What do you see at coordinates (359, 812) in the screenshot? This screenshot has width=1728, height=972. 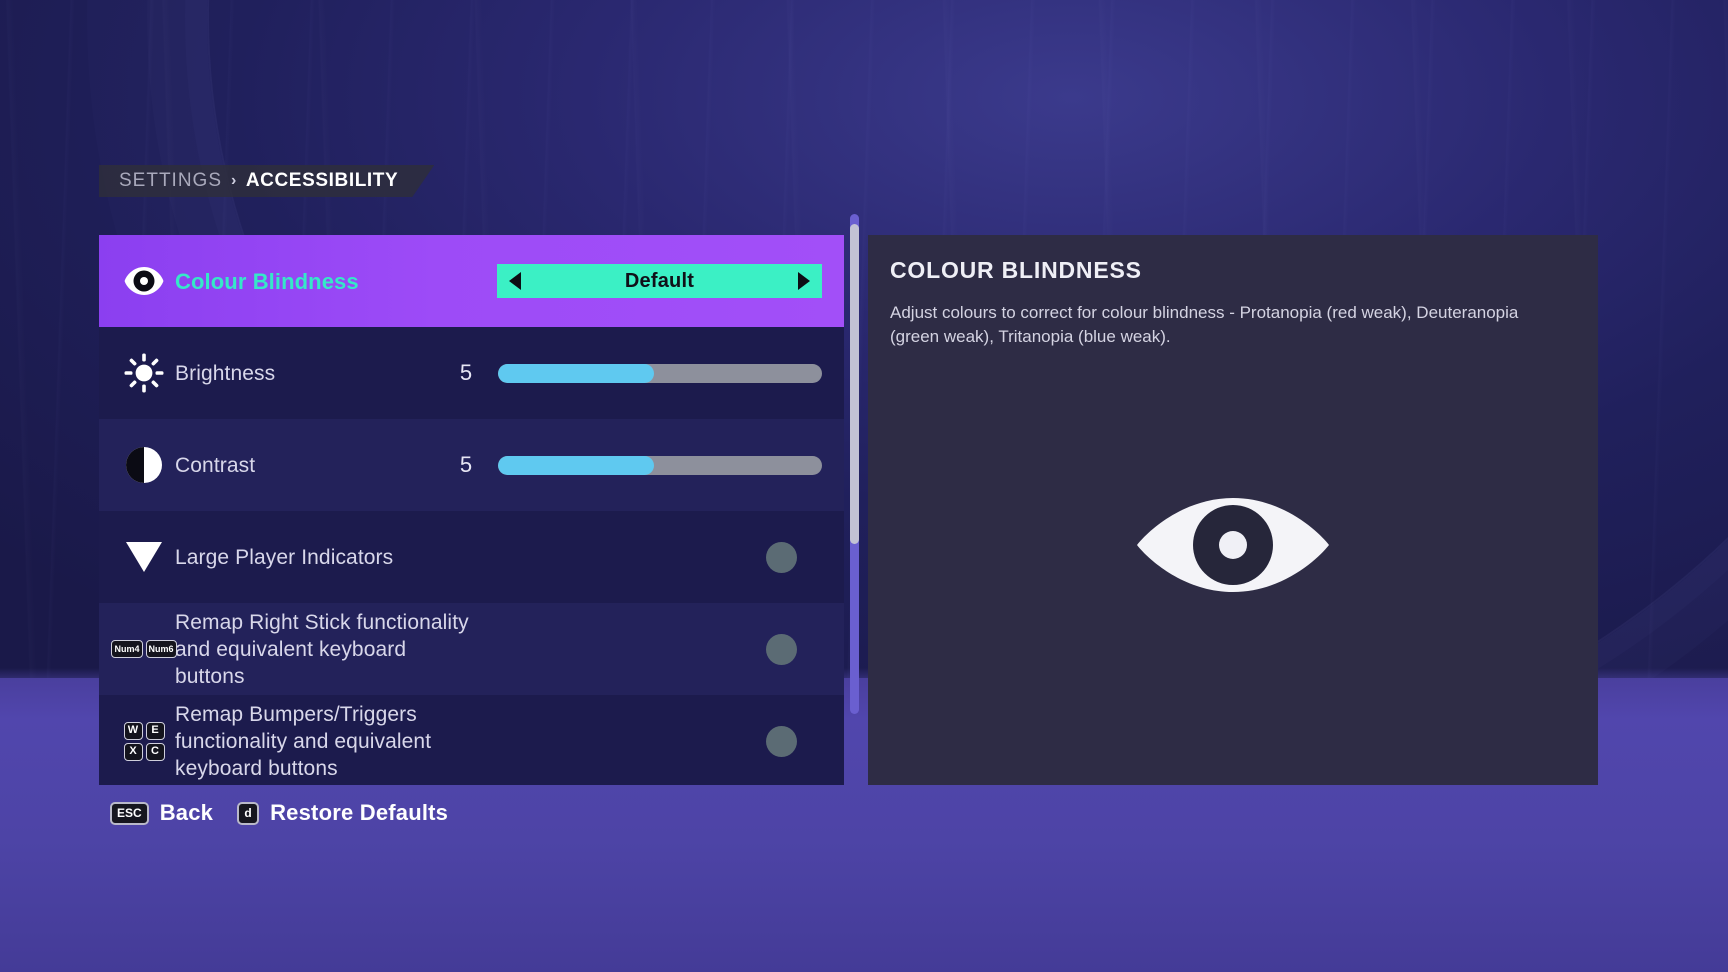 I see `footer-label-restore-defaults: Restore Defaults` at bounding box center [359, 812].